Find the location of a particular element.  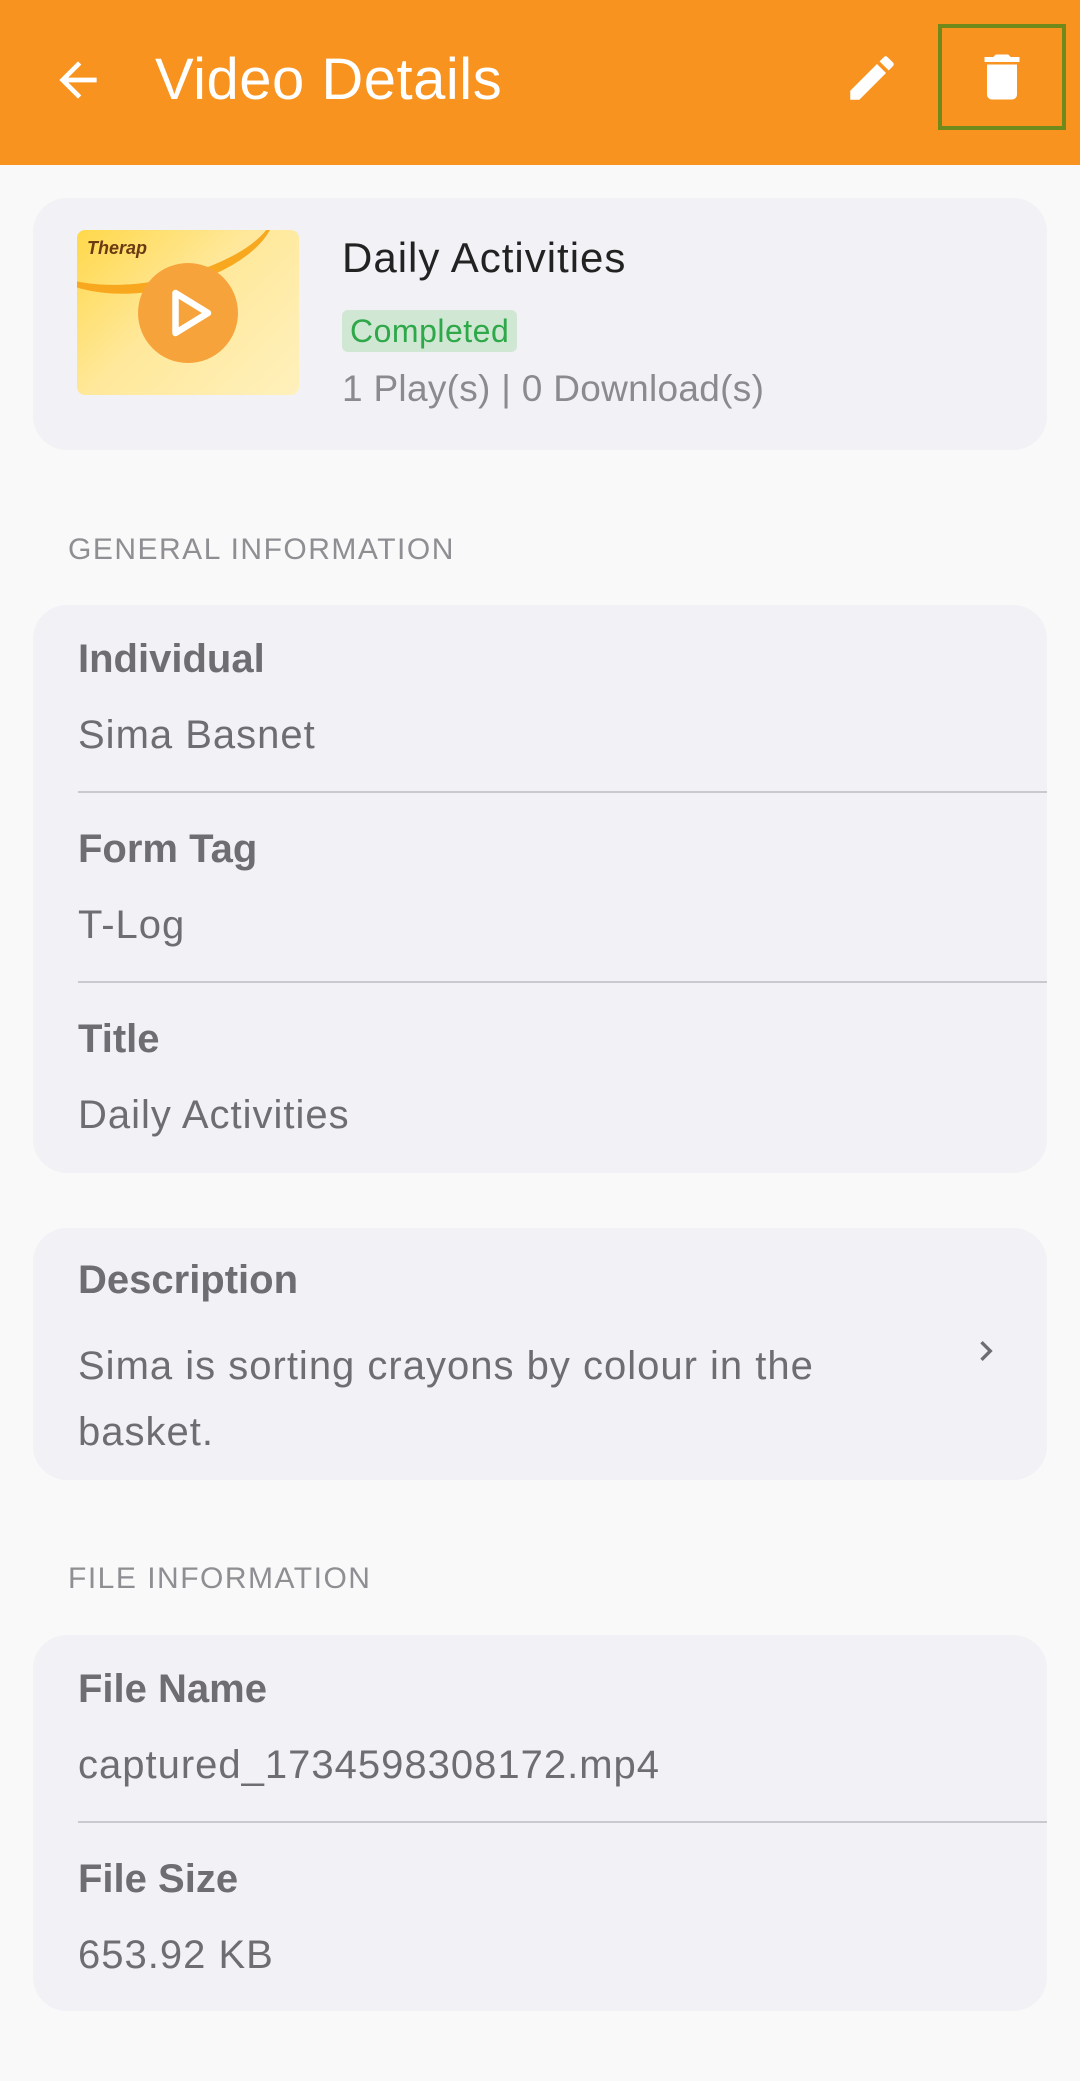

delete-button is located at coordinates (1002, 77).